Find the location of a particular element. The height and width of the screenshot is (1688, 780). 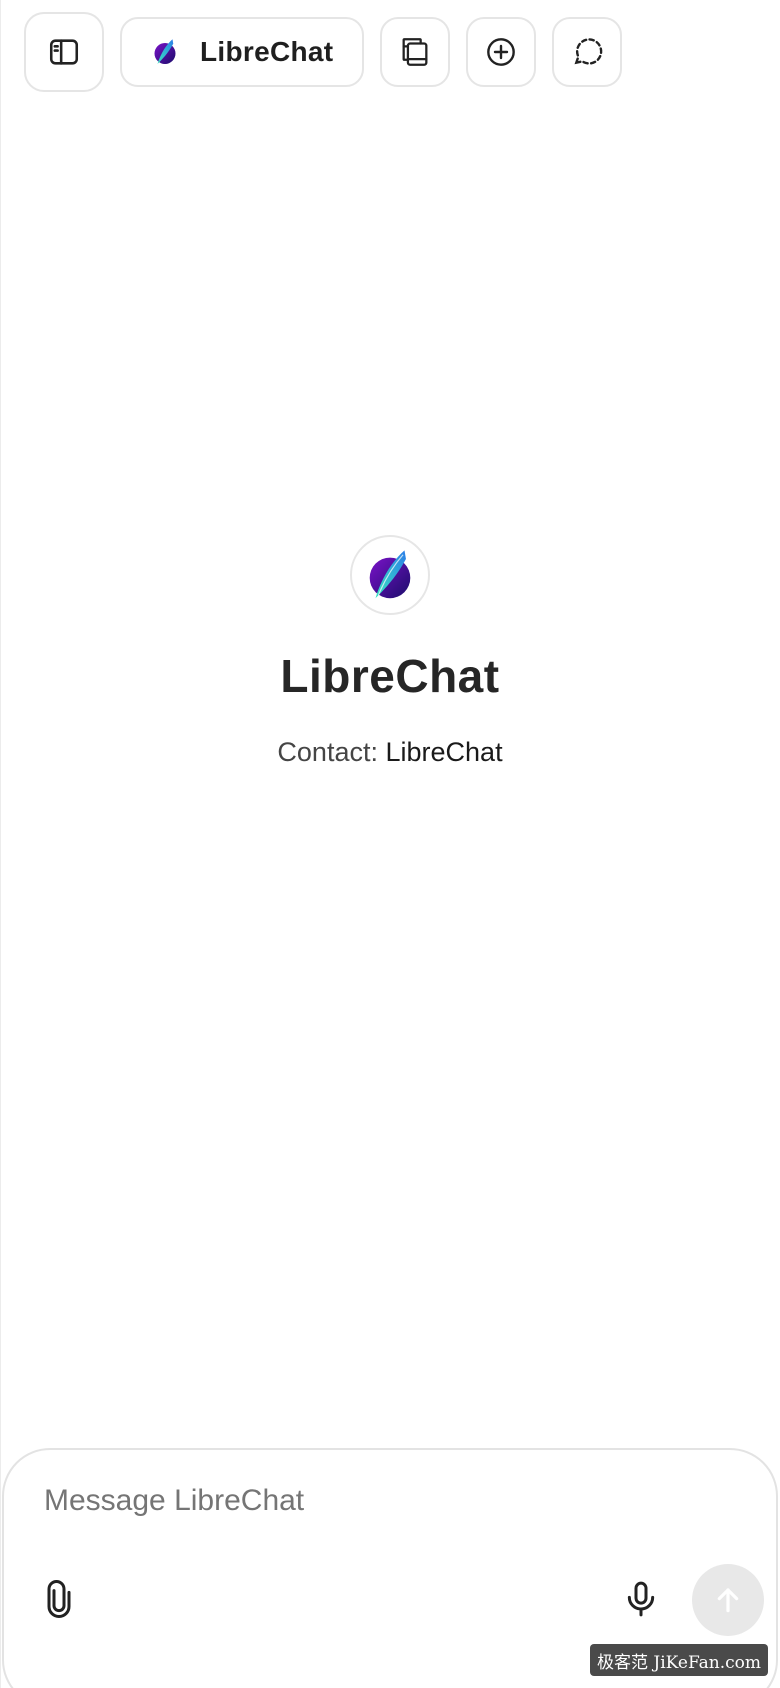

voice-input-button is located at coordinates (641, 1599).